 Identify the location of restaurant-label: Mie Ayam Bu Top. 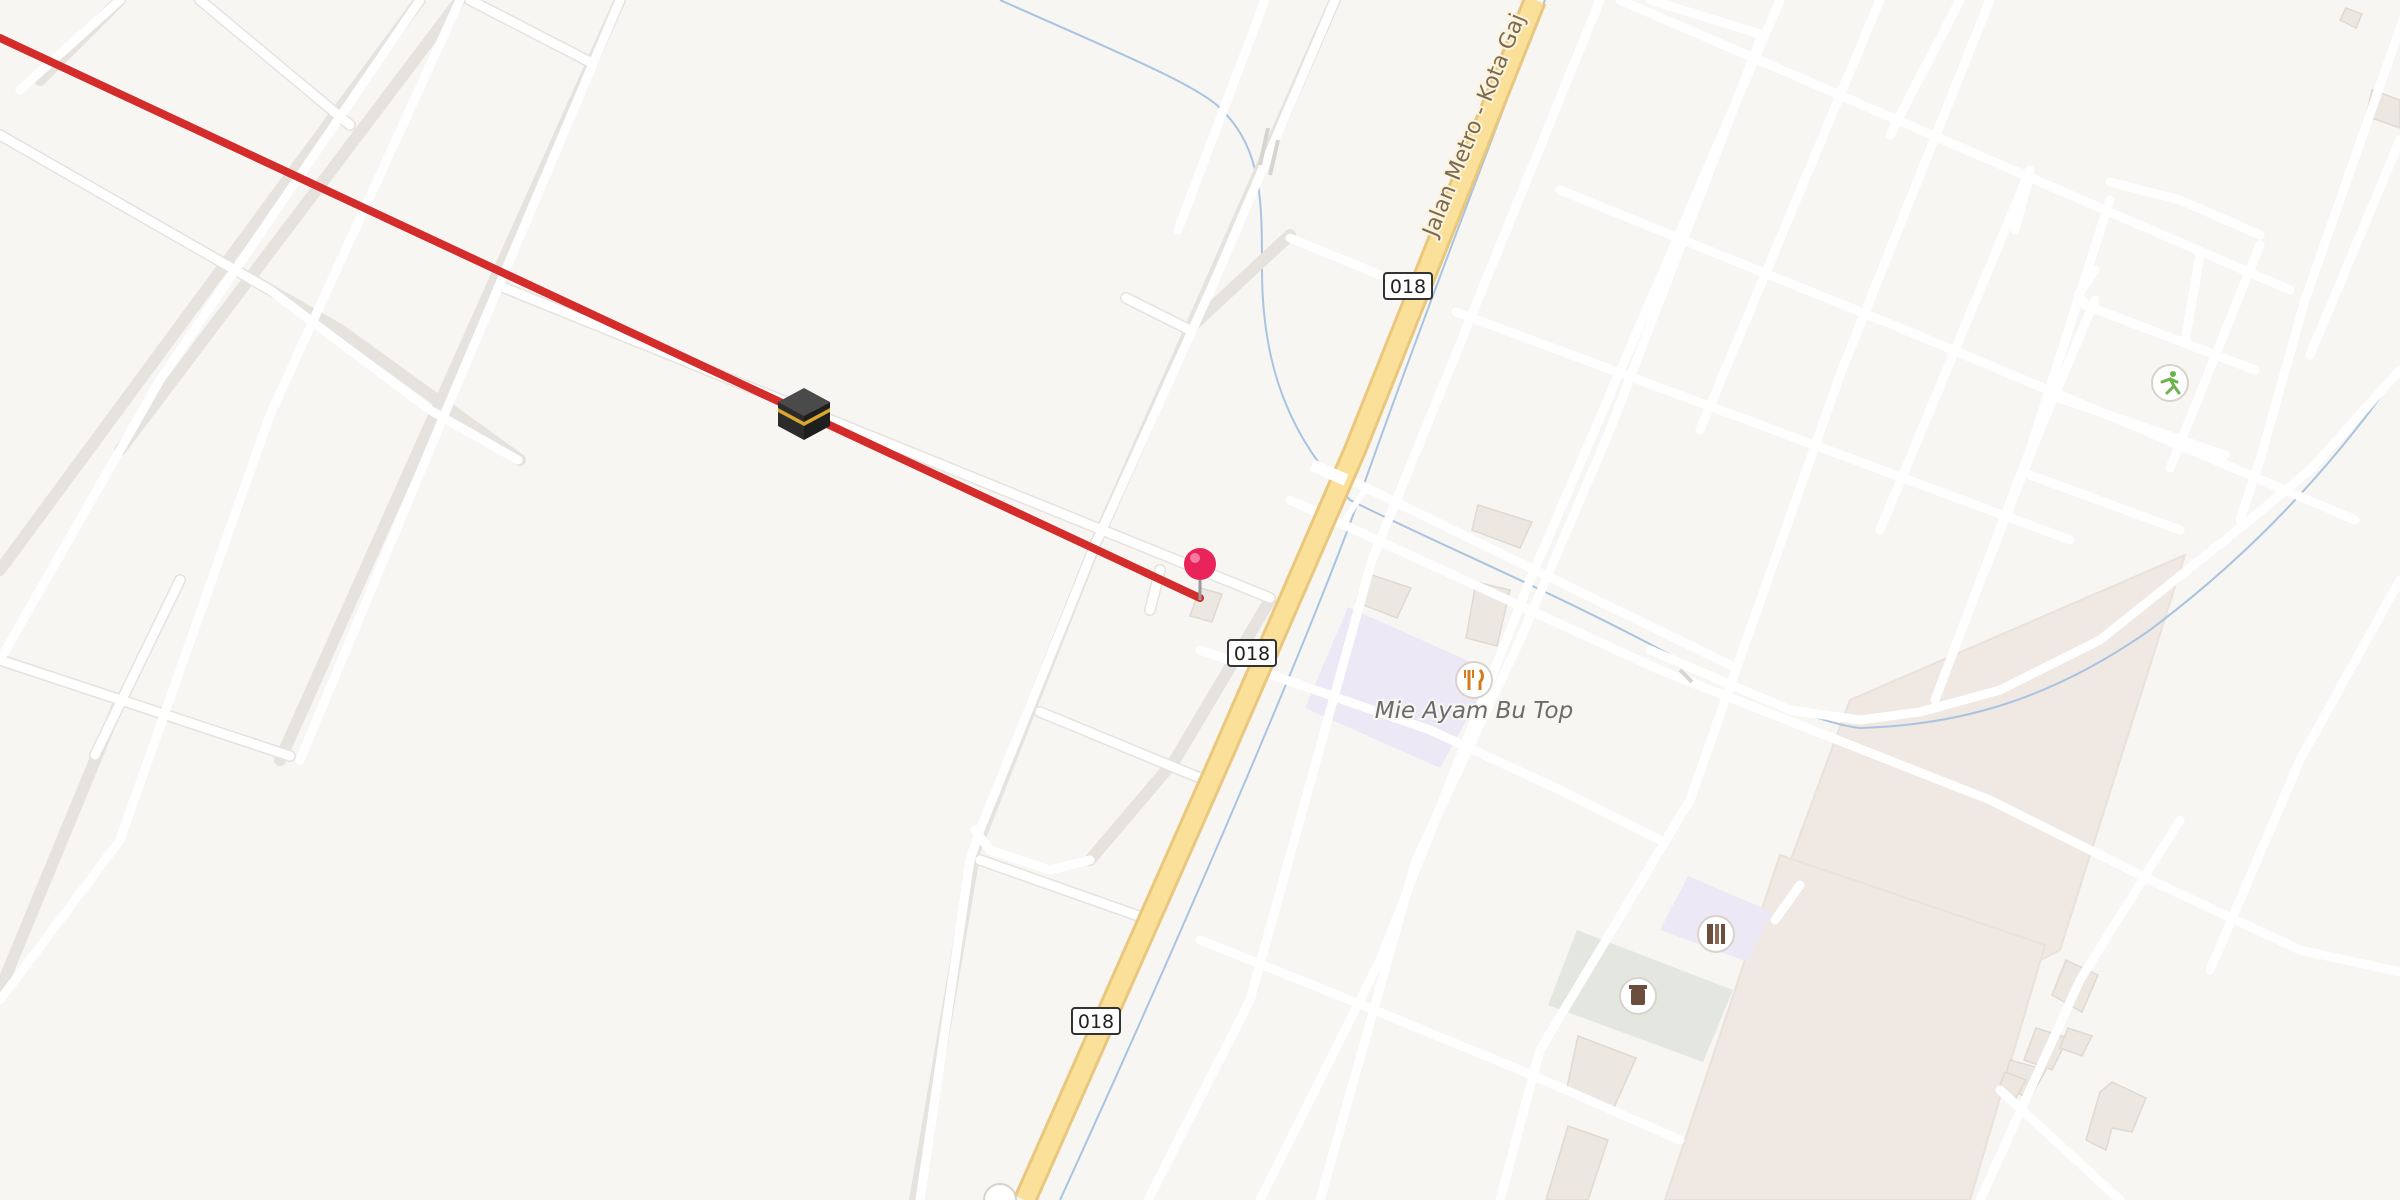
(1474, 711).